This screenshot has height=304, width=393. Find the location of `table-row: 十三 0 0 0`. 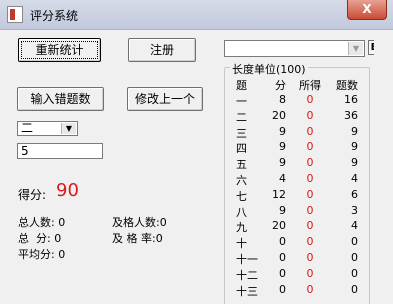

table-row: 十三 0 0 0 is located at coordinates (298, 290).